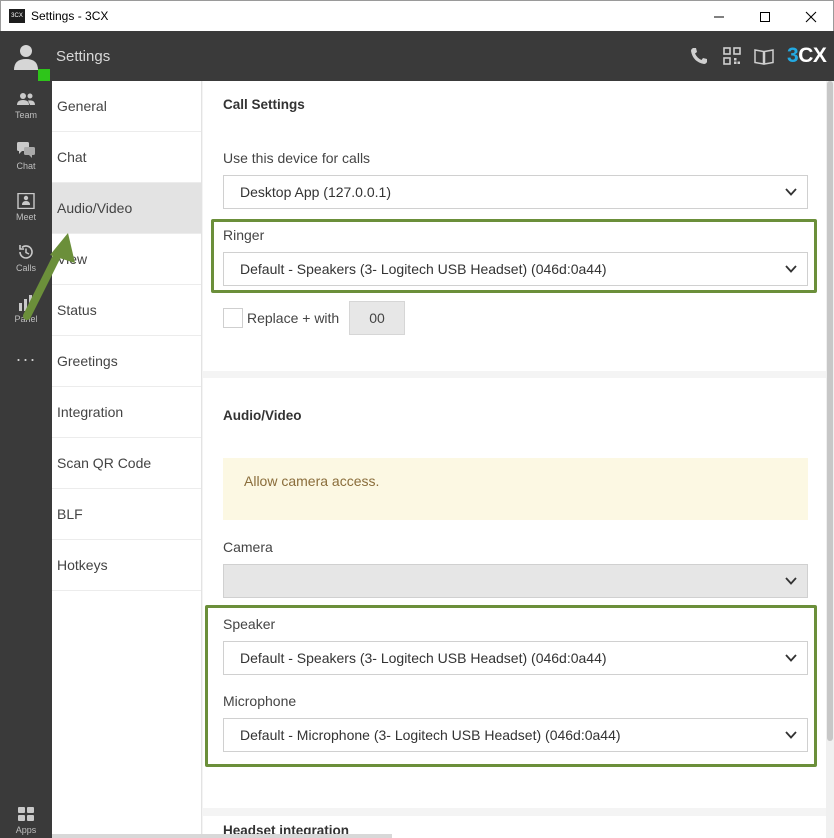 This screenshot has width=834, height=838. What do you see at coordinates (732, 56) in the screenshot?
I see `qr-code-icon` at bounding box center [732, 56].